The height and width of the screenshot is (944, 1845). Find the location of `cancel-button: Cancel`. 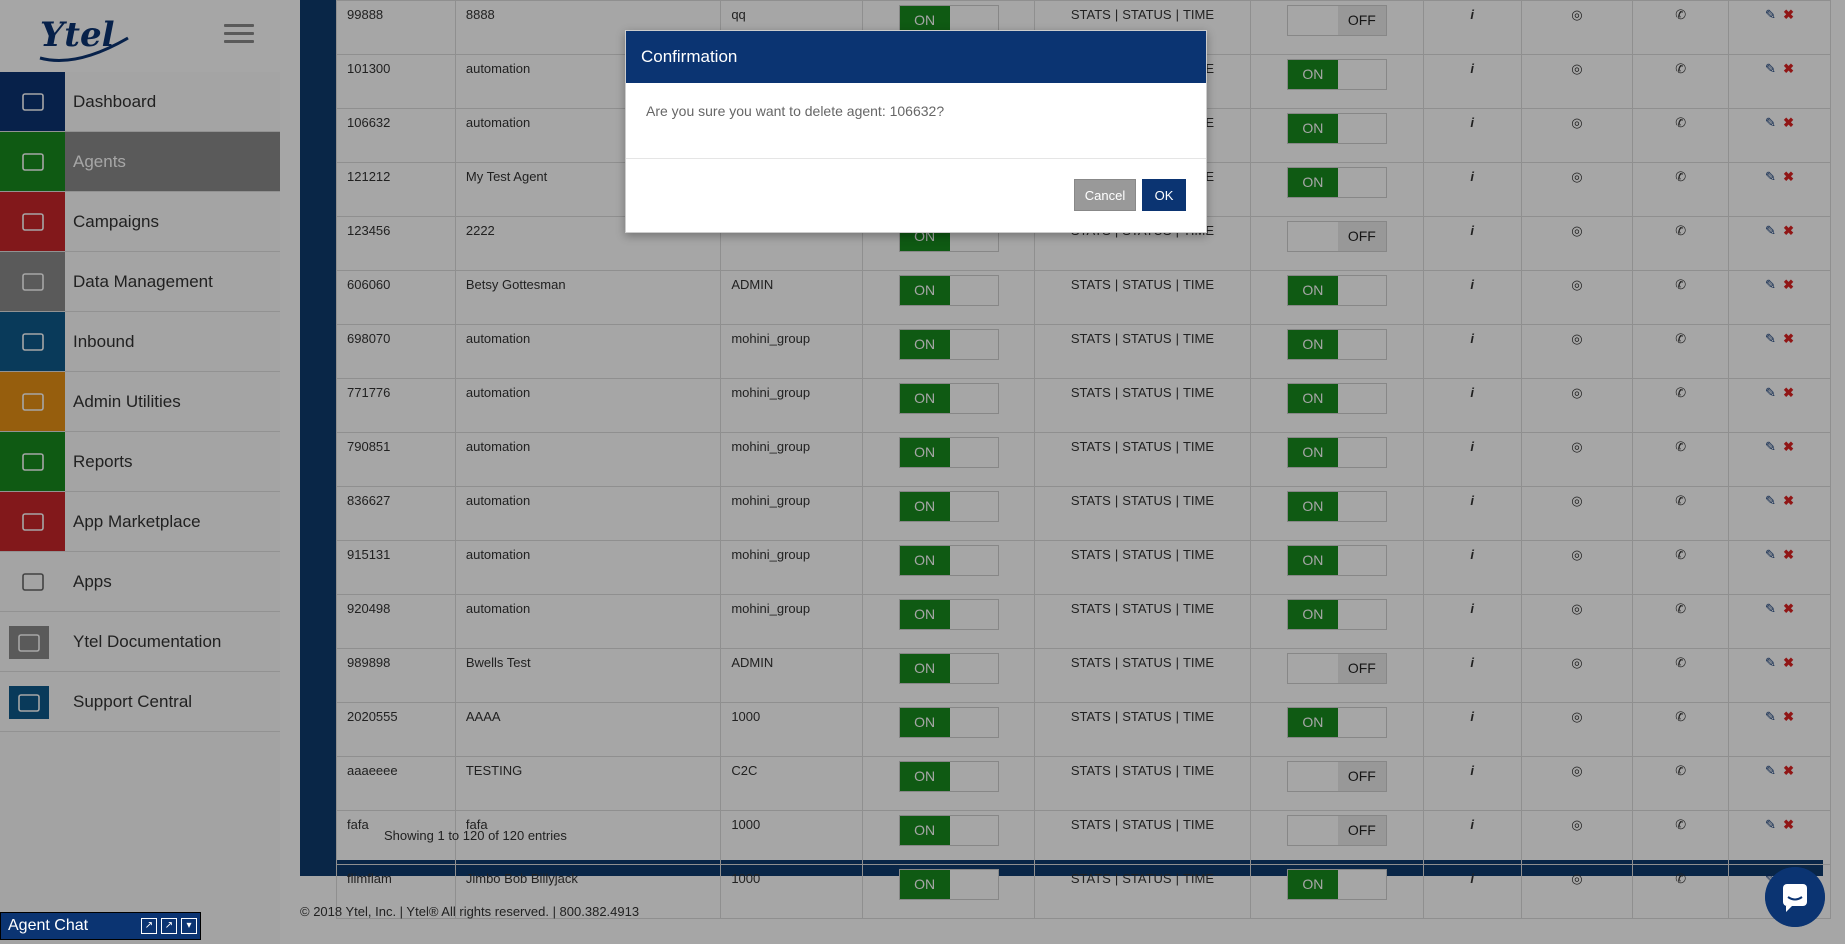

cancel-button: Cancel is located at coordinates (1105, 195).